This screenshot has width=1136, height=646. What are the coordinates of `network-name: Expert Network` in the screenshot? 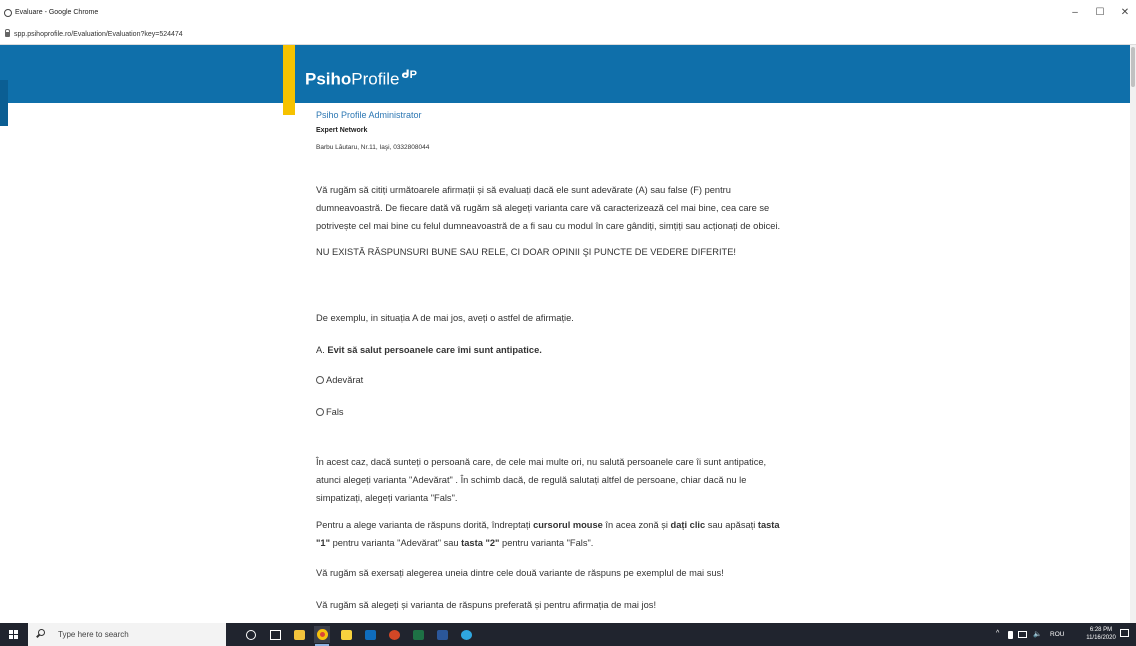 It's located at (342, 130).